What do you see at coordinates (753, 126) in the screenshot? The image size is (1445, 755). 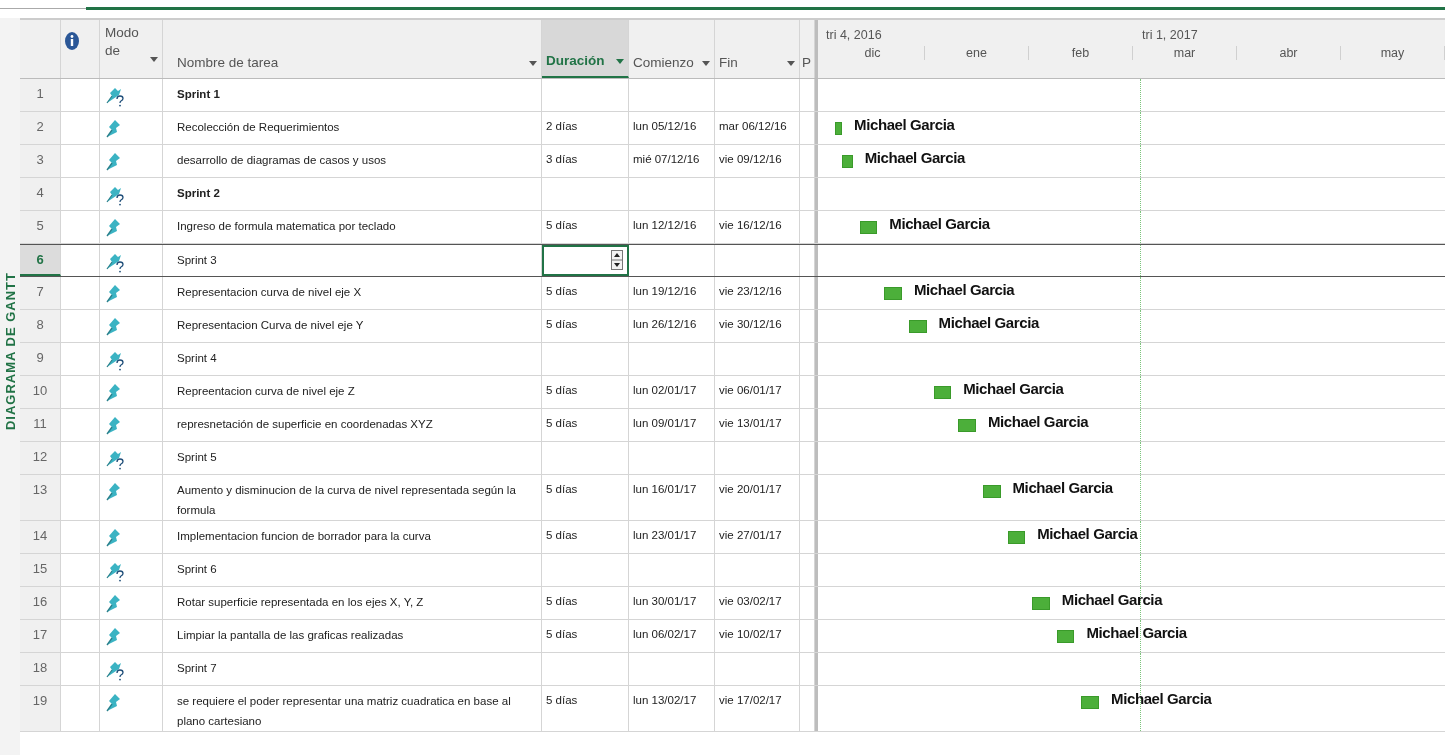 I see `finish-date-cell: mar 06/12/16` at bounding box center [753, 126].